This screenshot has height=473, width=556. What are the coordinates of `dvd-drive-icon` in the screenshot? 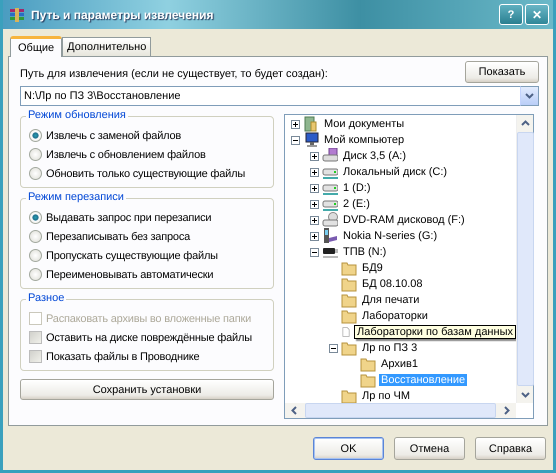 It's located at (330, 220).